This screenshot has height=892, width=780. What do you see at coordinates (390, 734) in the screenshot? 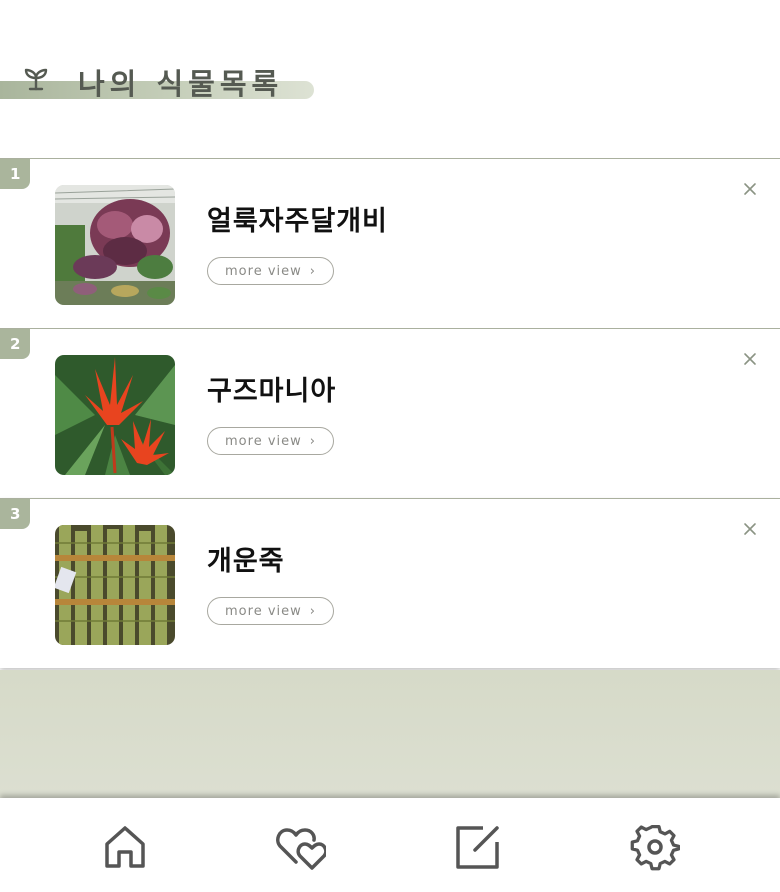
I see `empty-area` at bounding box center [390, 734].